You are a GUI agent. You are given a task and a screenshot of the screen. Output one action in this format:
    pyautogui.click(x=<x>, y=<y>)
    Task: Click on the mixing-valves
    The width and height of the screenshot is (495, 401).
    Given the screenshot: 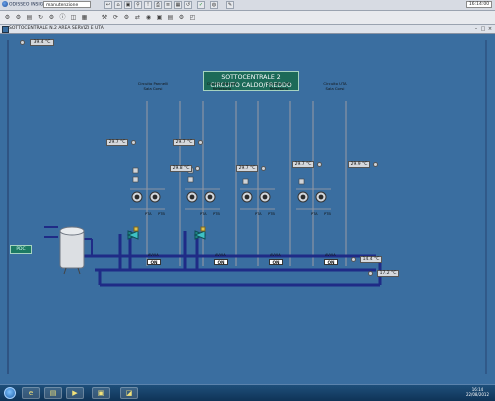 What is the action you would take?
    pyautogui.click(x=166, y=233)
    